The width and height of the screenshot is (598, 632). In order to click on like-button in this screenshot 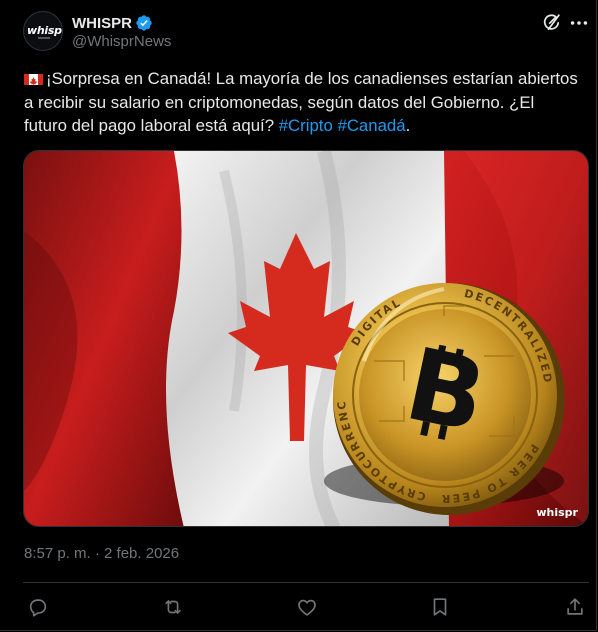, I will do `click(307, 607)`.